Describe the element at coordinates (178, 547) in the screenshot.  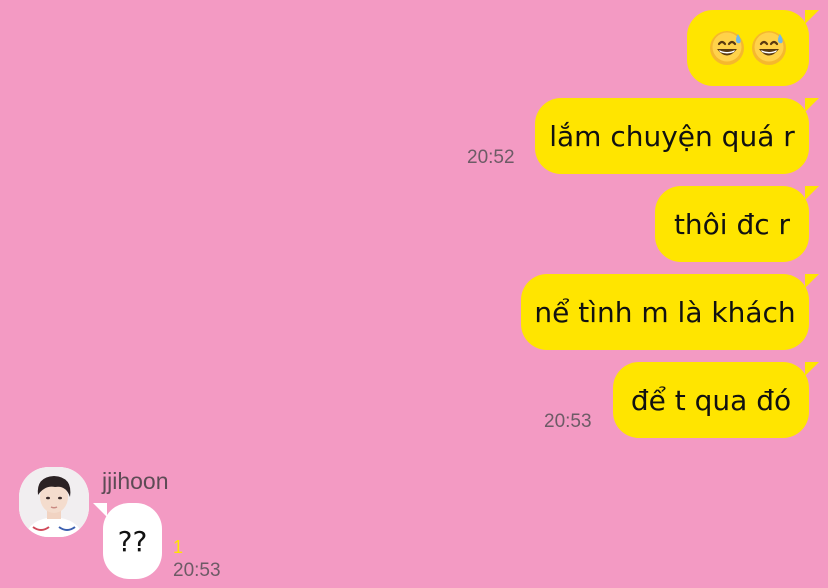
I see `unread-count-badge: 1` at that location.